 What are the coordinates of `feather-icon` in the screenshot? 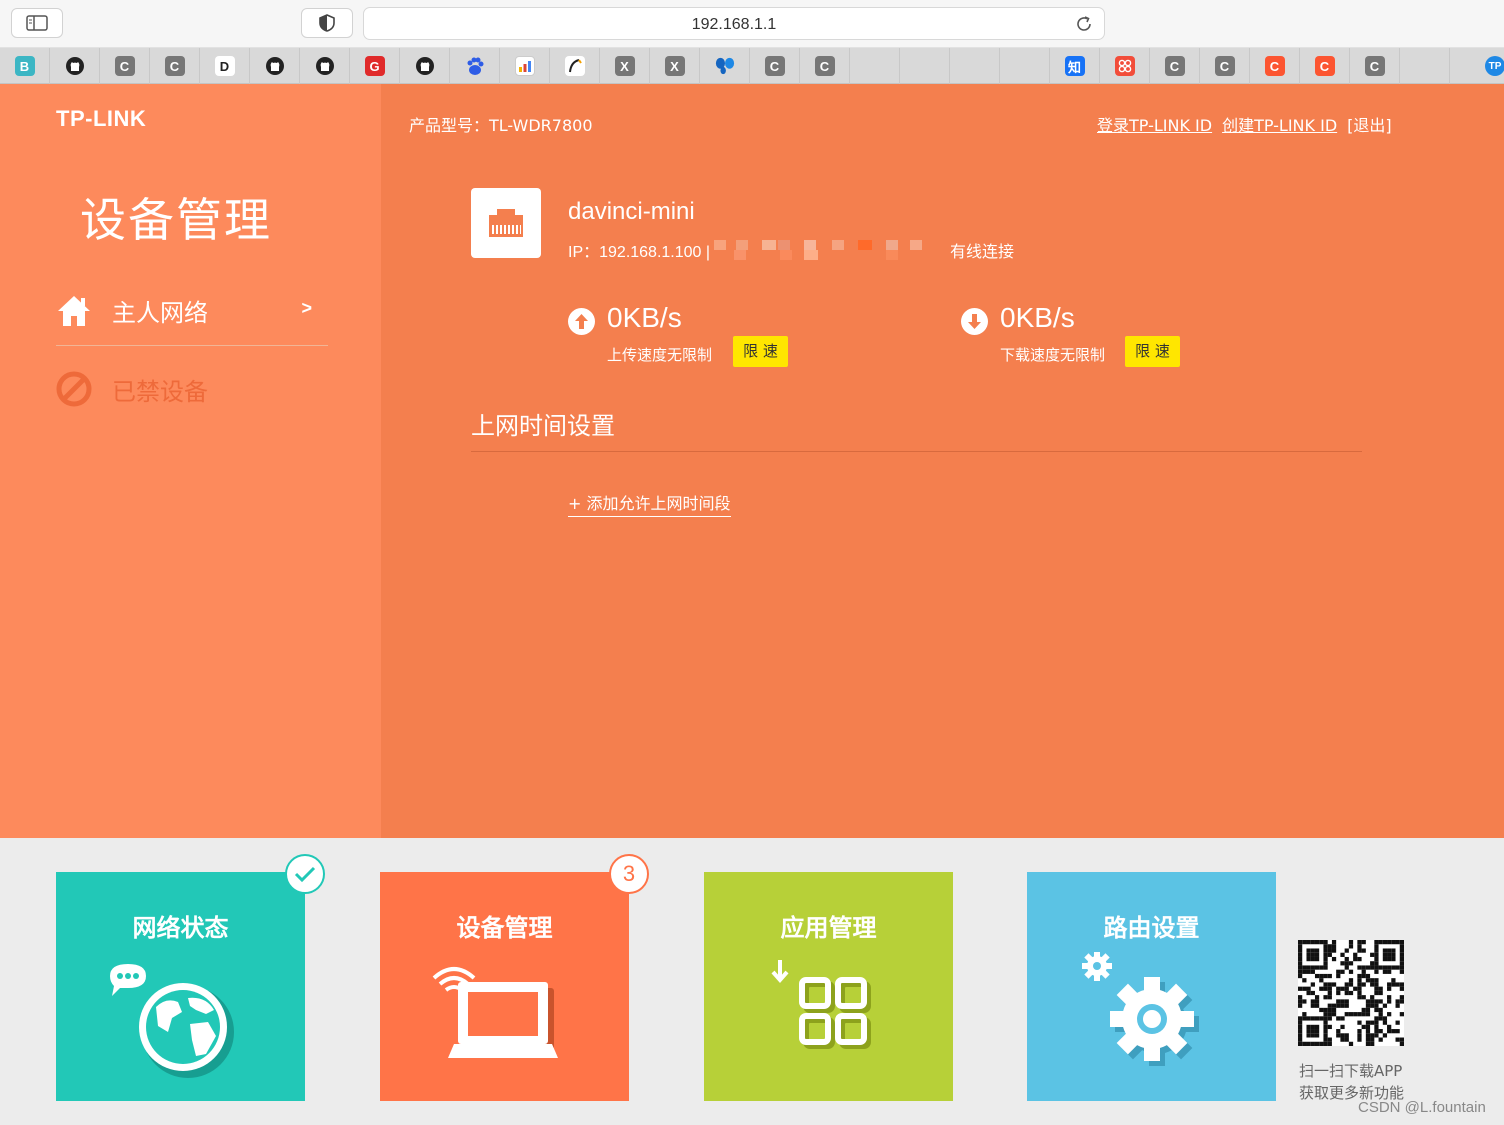 It's located at (574, 66).